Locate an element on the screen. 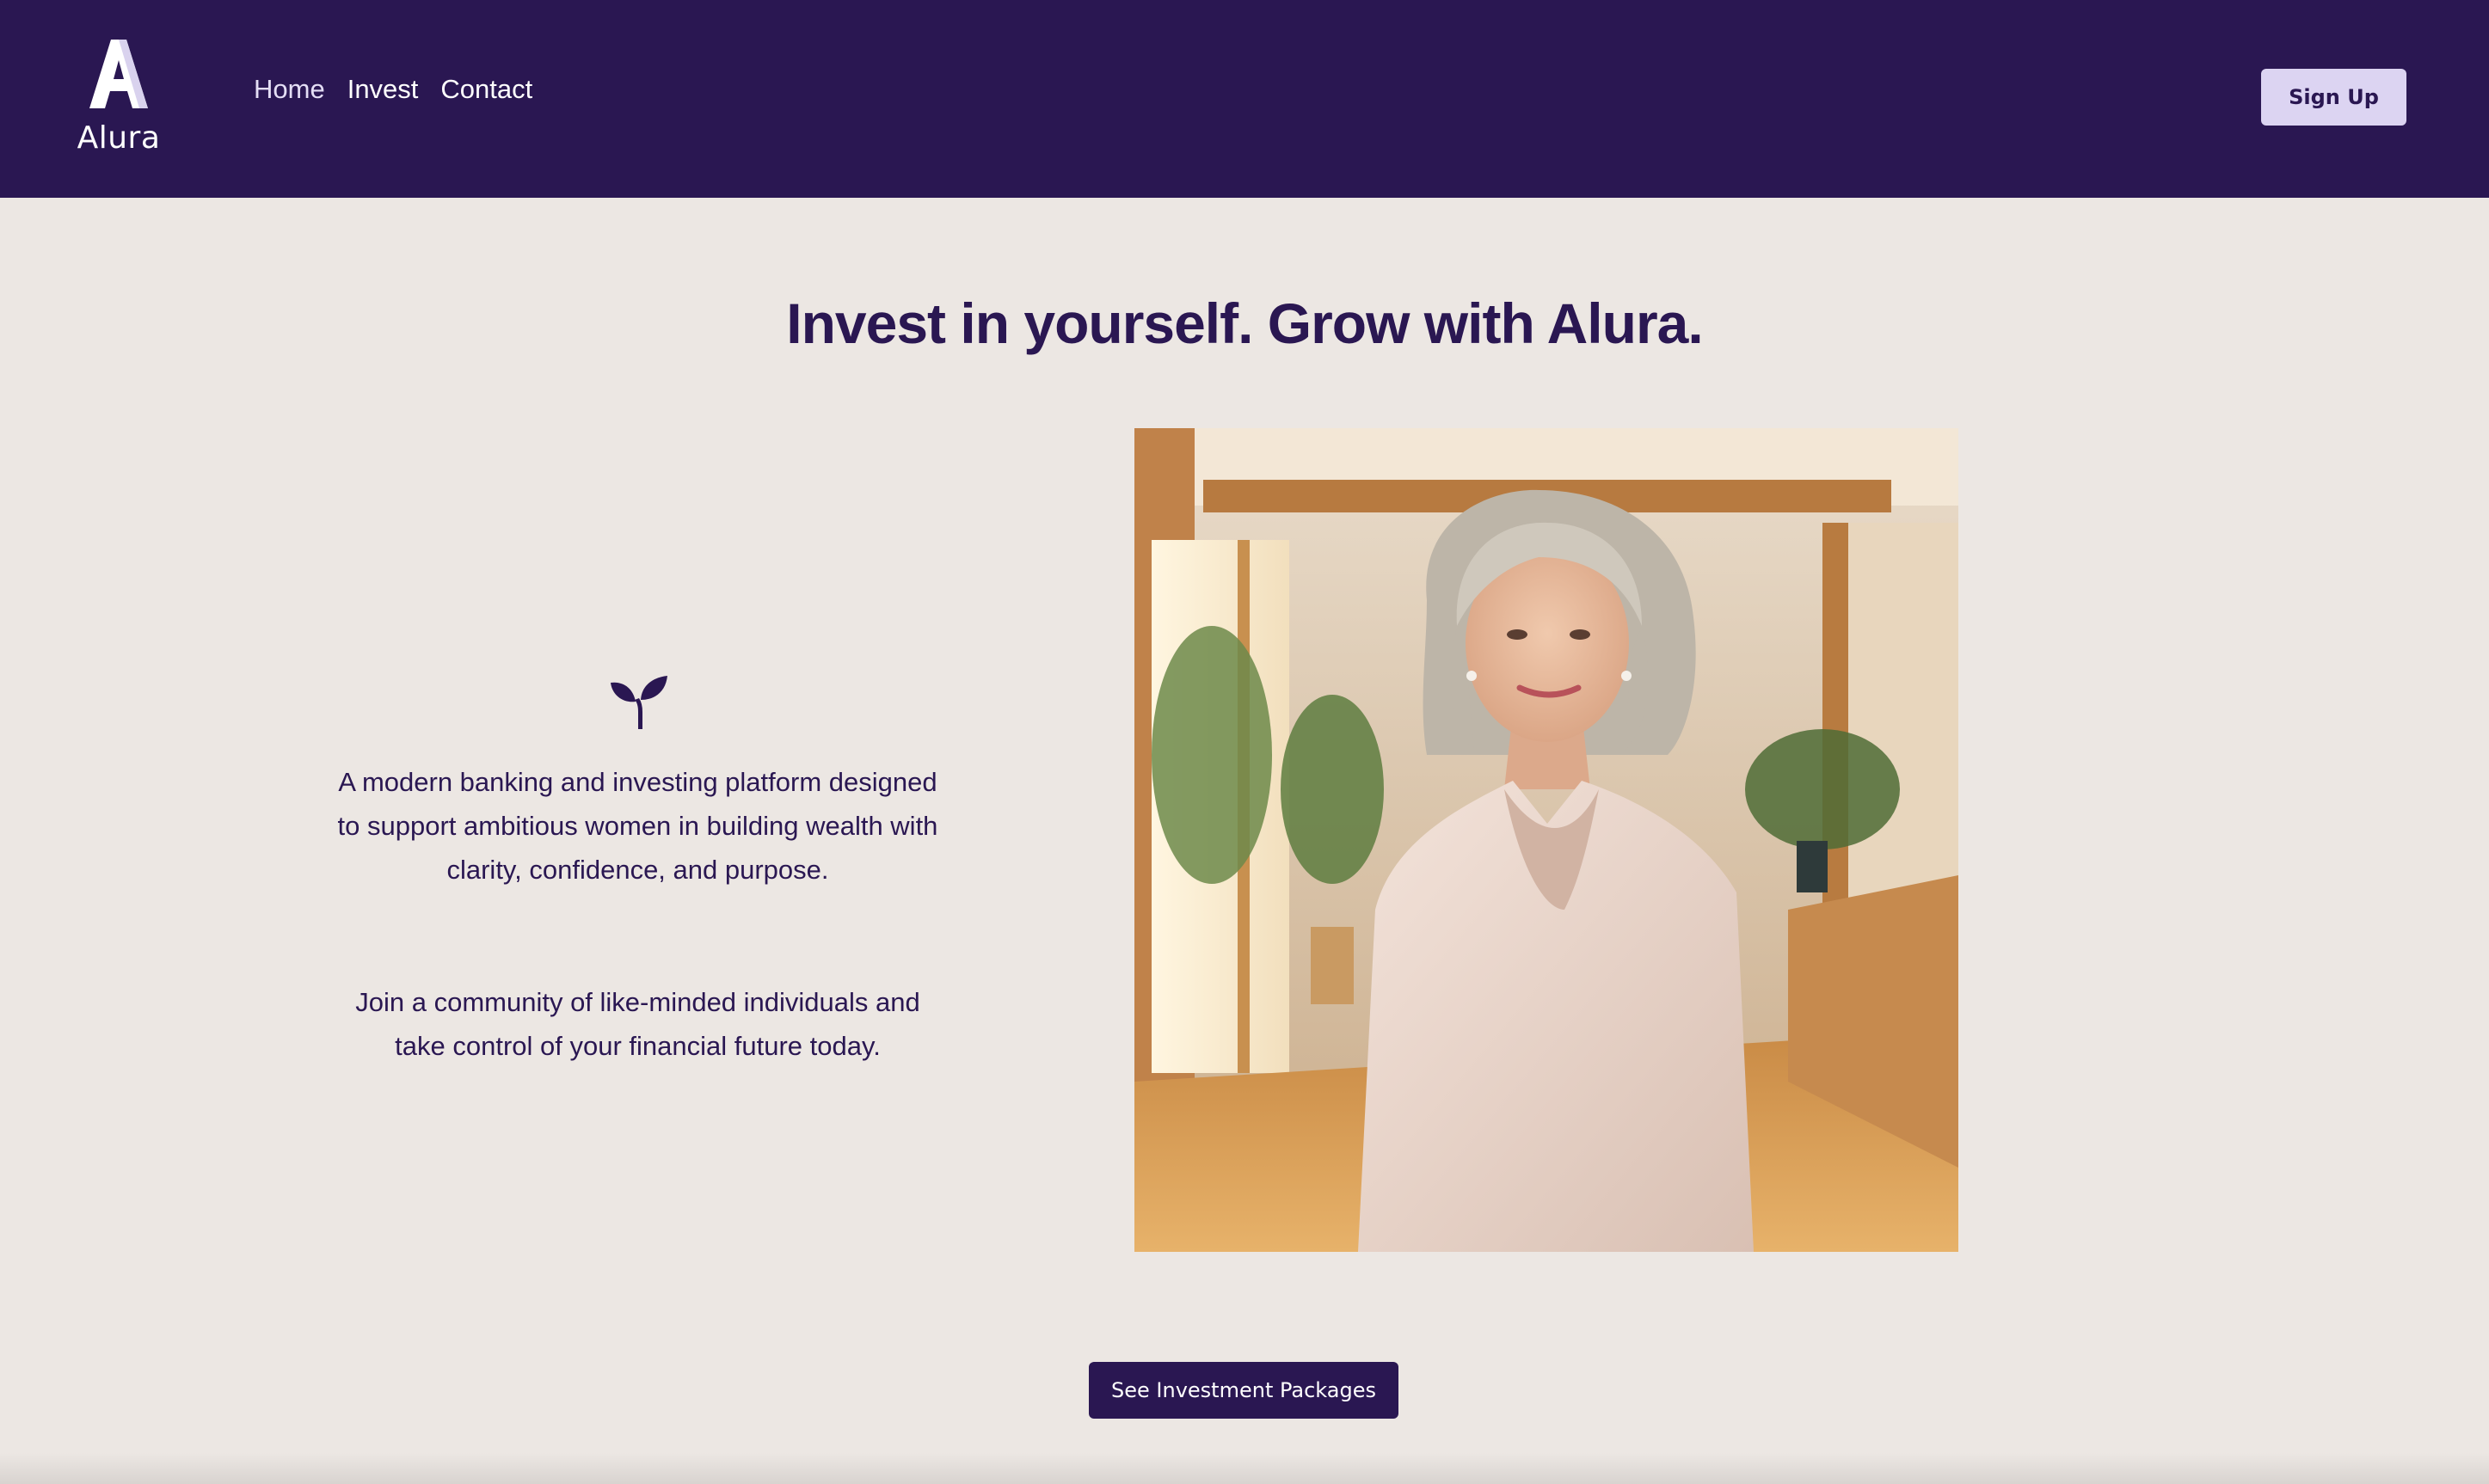 The height and width of the screenshot is (1484, 2489). brand-logo: Alura is located at coordinates (119, 98).